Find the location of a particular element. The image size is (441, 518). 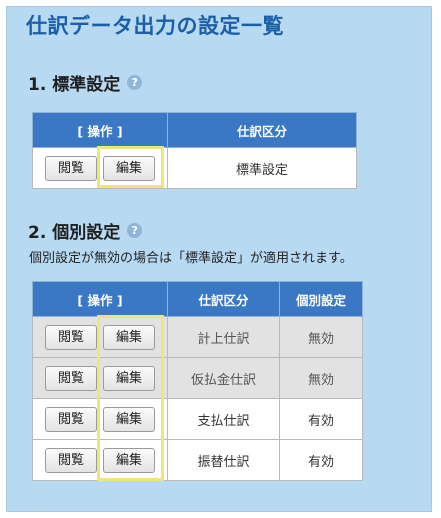

category-cell: 振替仕訳 is located at coordinates (223, 460).